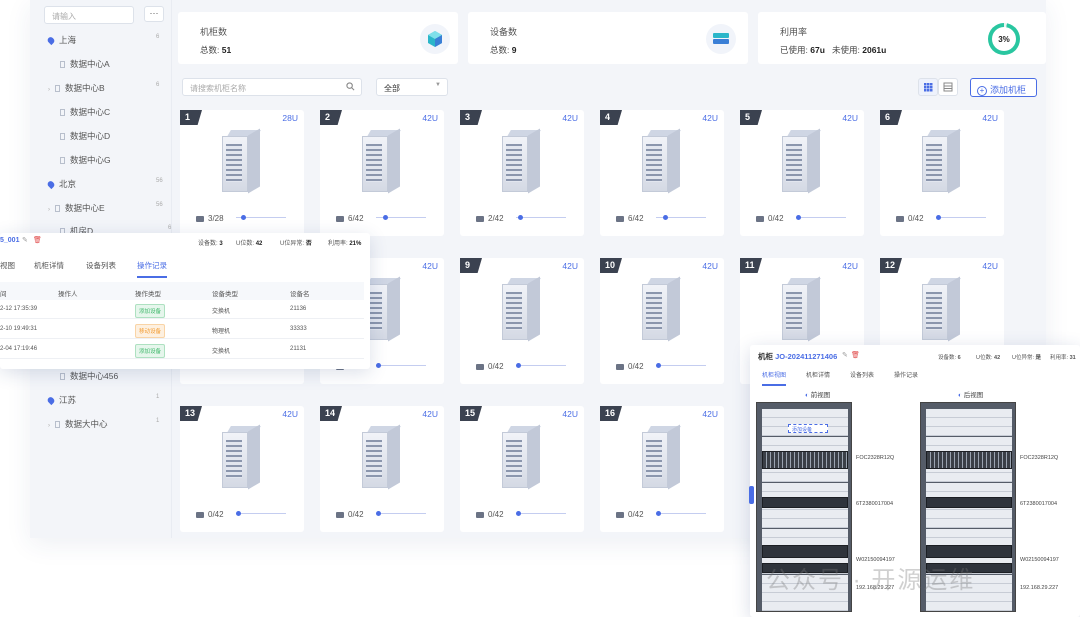  Describe the element at coordinates (10, 240) in the screenshot. I see `rack-name: 5_001` at that location.